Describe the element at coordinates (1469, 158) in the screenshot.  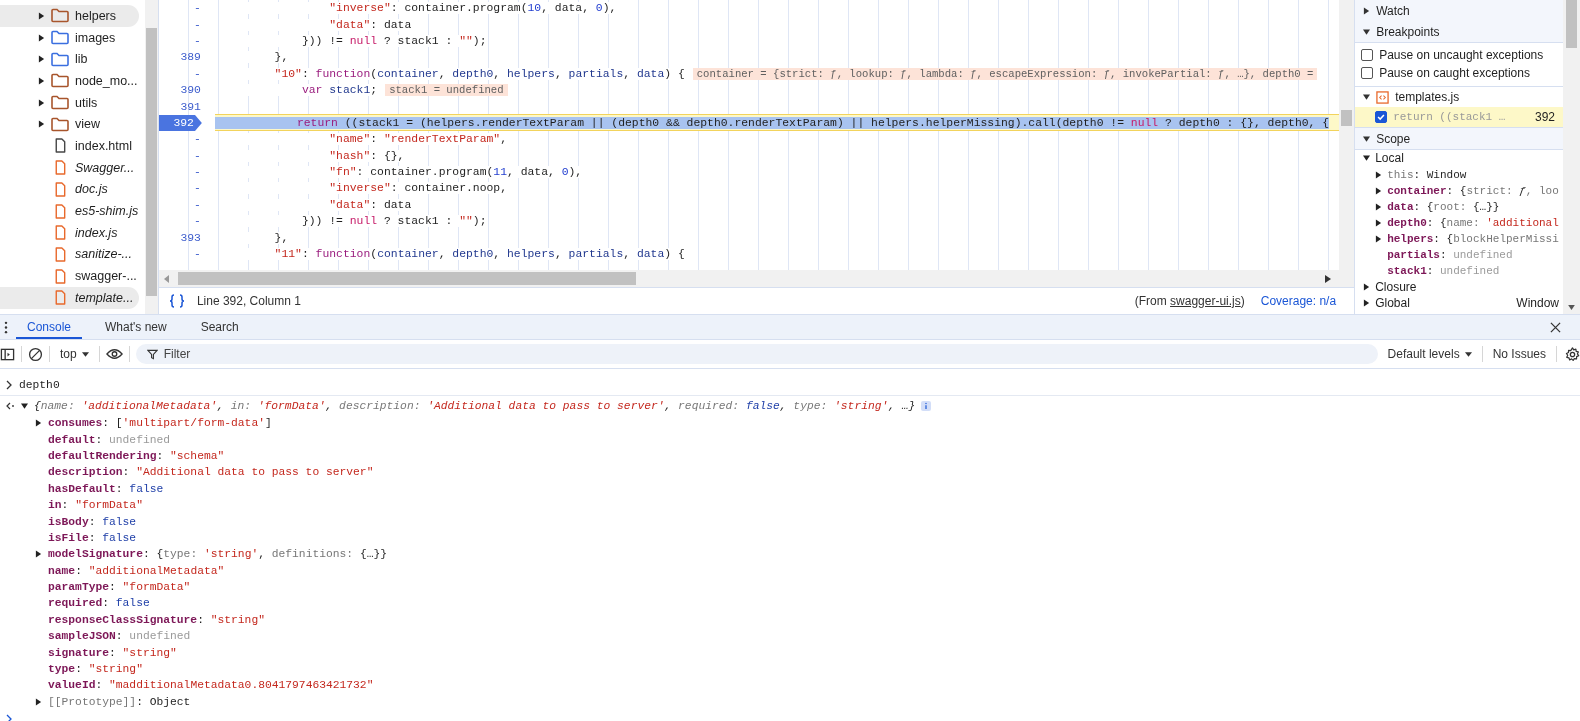
I see `scope-name: Local` at that location.